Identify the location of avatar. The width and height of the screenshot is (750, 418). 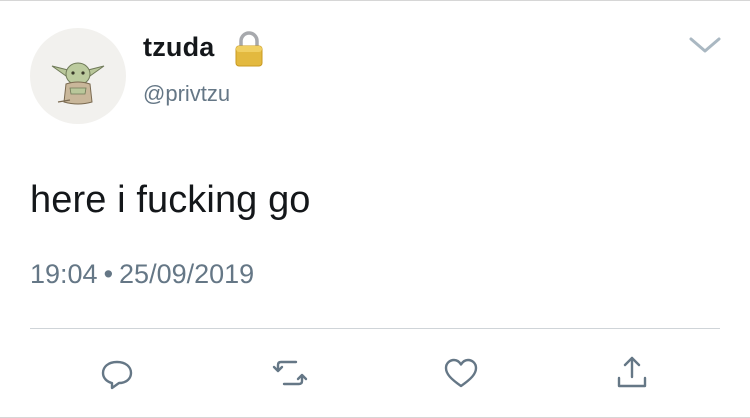
(78, 76).